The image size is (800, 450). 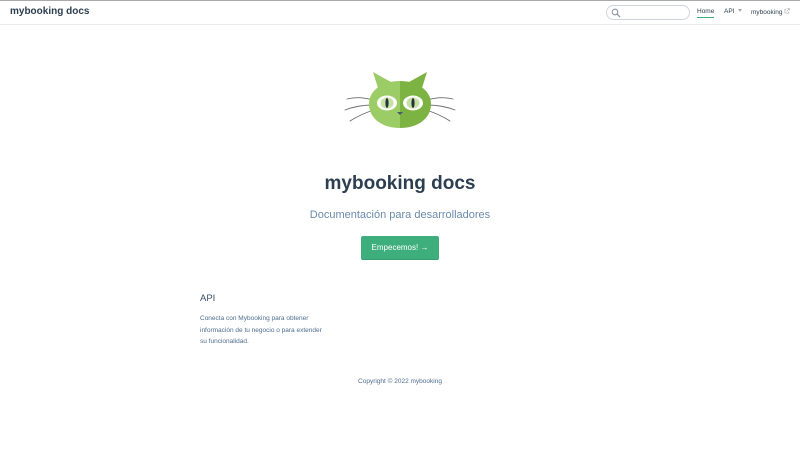 What do you see at coordinates (654, 12) in the screenshot?
I see `search-input` at bounding box center [654, 12].